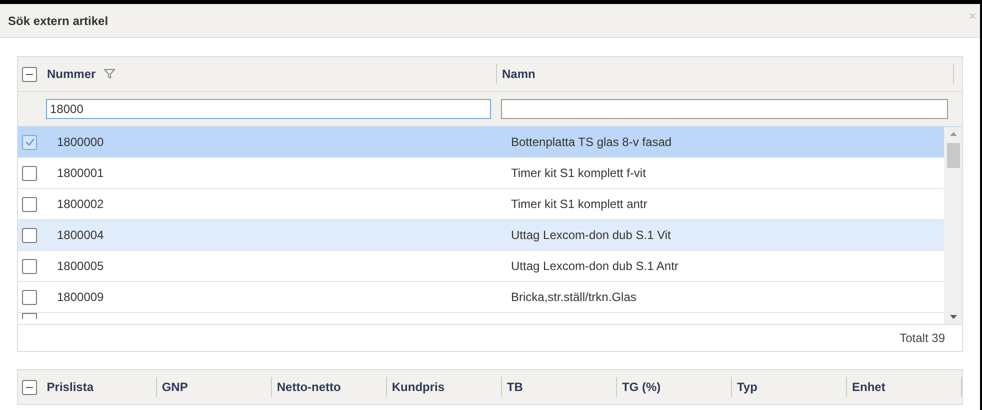 This screenshot has height=410, width=982. Describe the element at coordinates (481, 235) in the screenshot. I see `article-row: 1800004 Uttag Lexcom-don dub S.1 Vit` at that location.